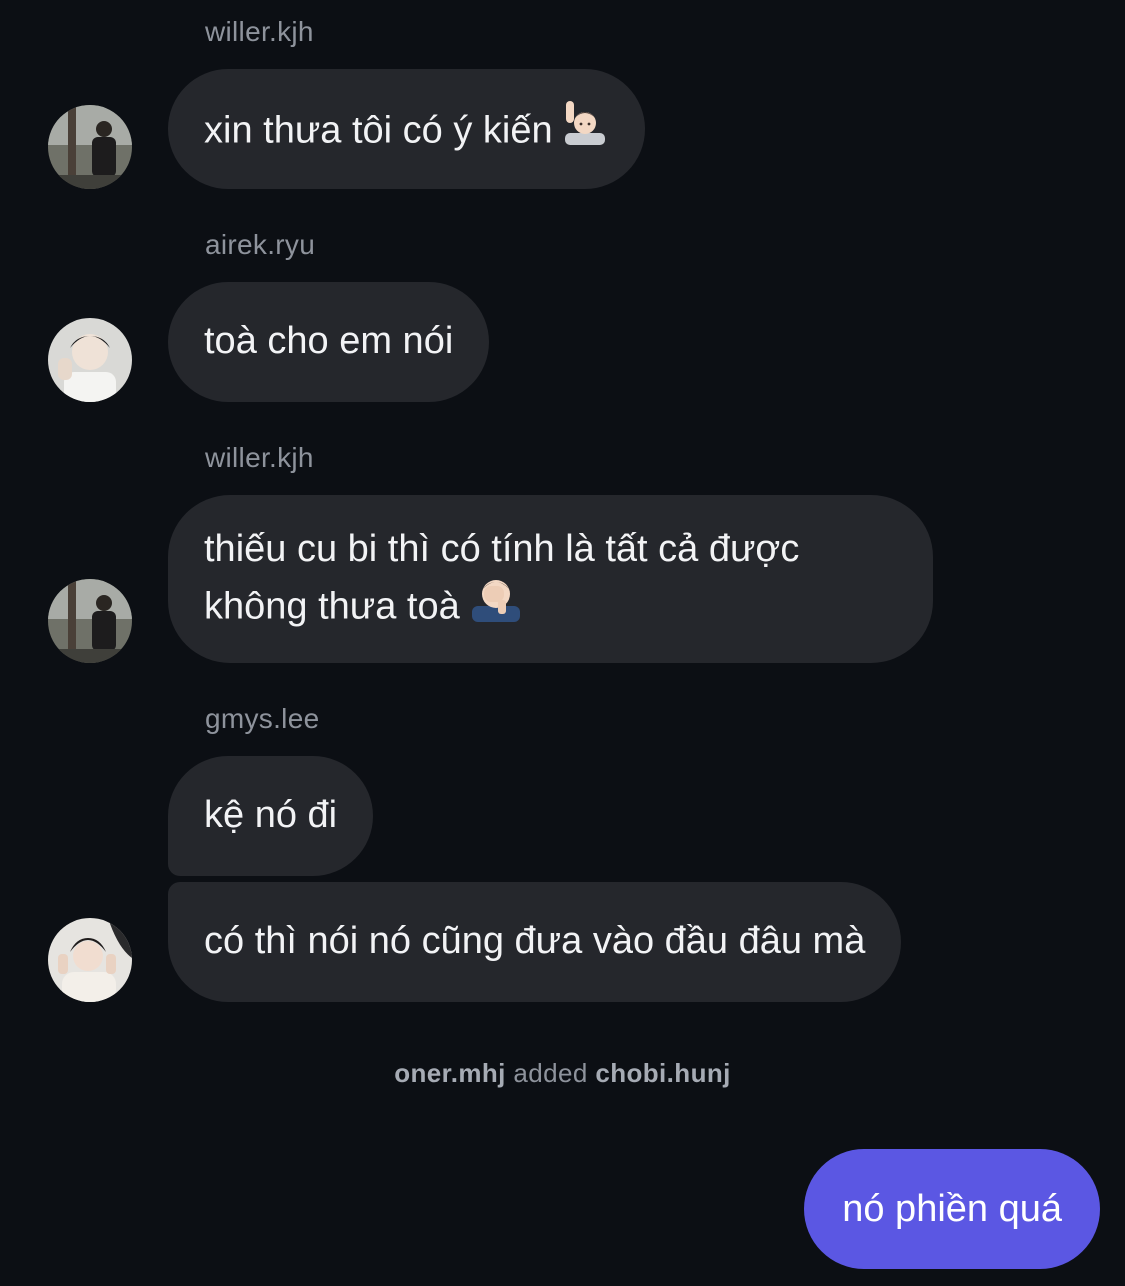  Describe the element at coordinates (550, 1073) in the screenshot. I see `system-event-verb: added` at that location.